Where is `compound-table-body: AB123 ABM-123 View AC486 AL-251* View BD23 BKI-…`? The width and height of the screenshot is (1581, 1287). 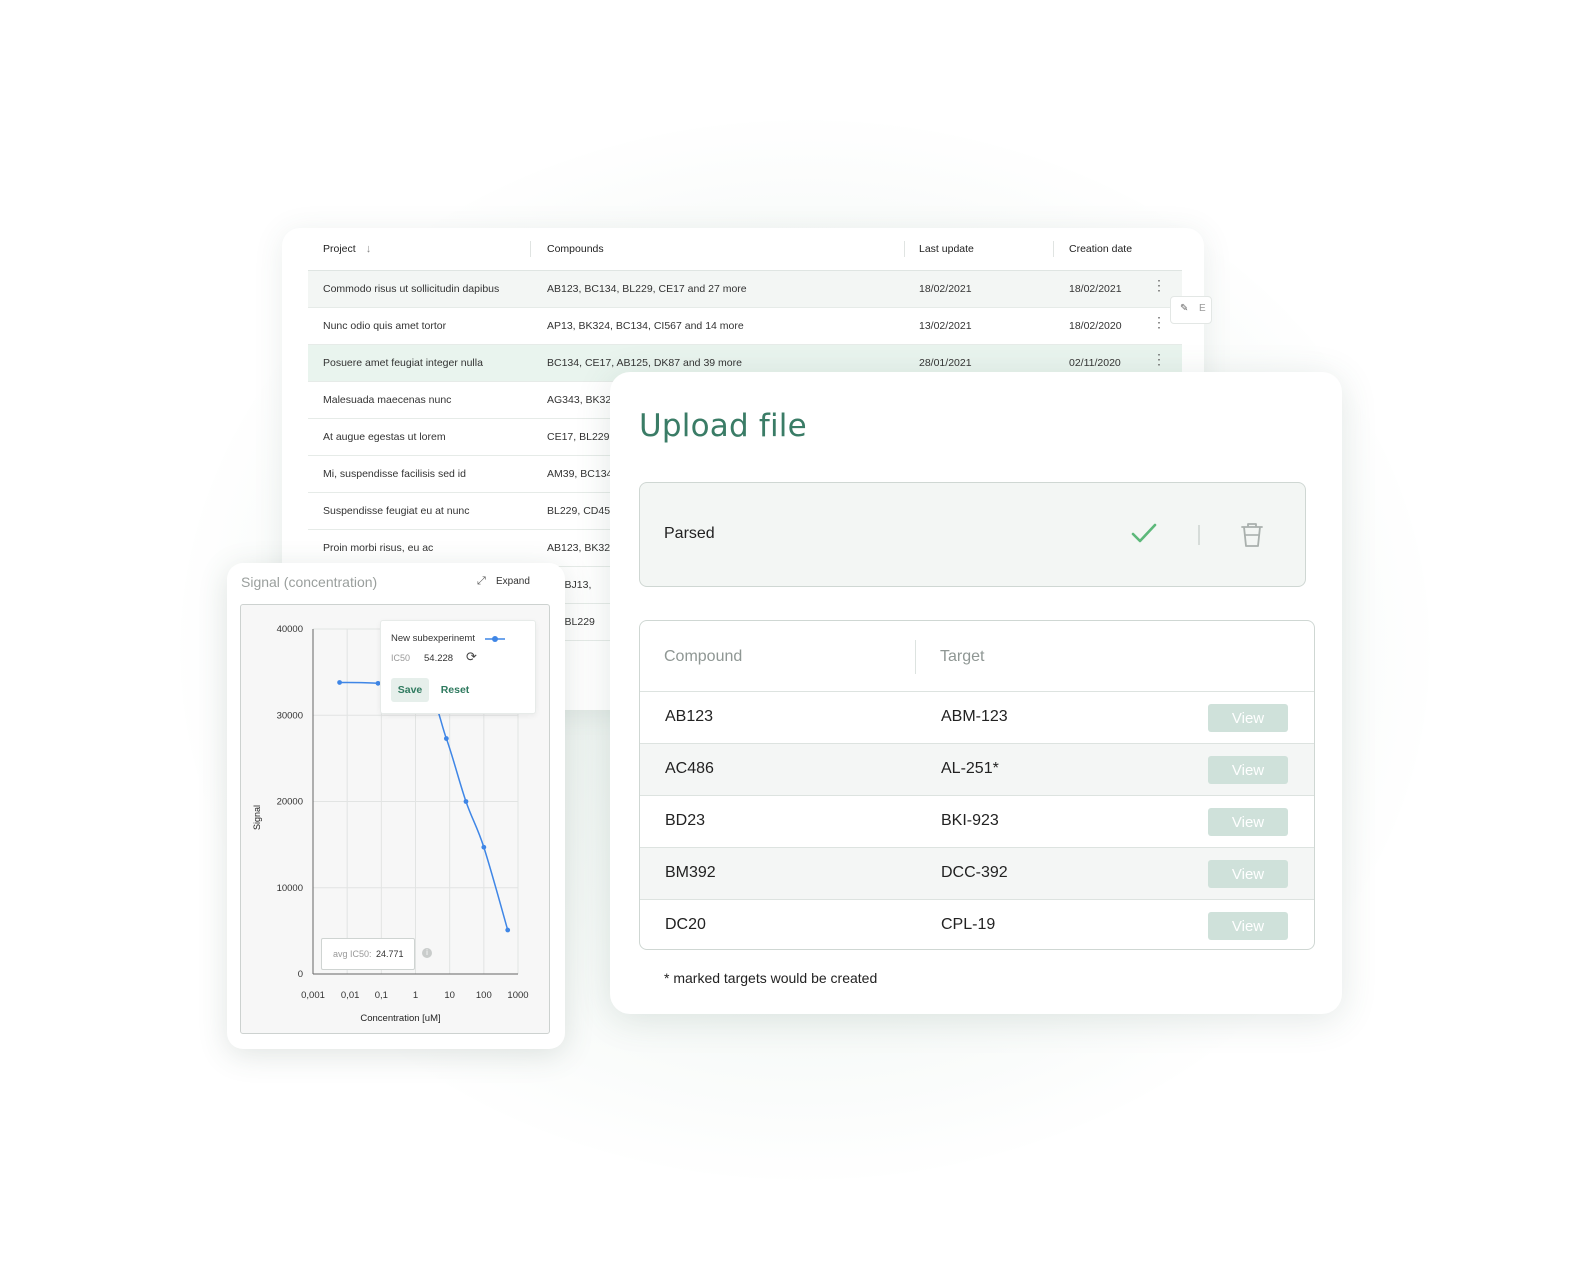 compound-table-body: AB123 ABM-123 View AC486 AL-251* View BD23 BKI-… is located at coordinates (977, 820).